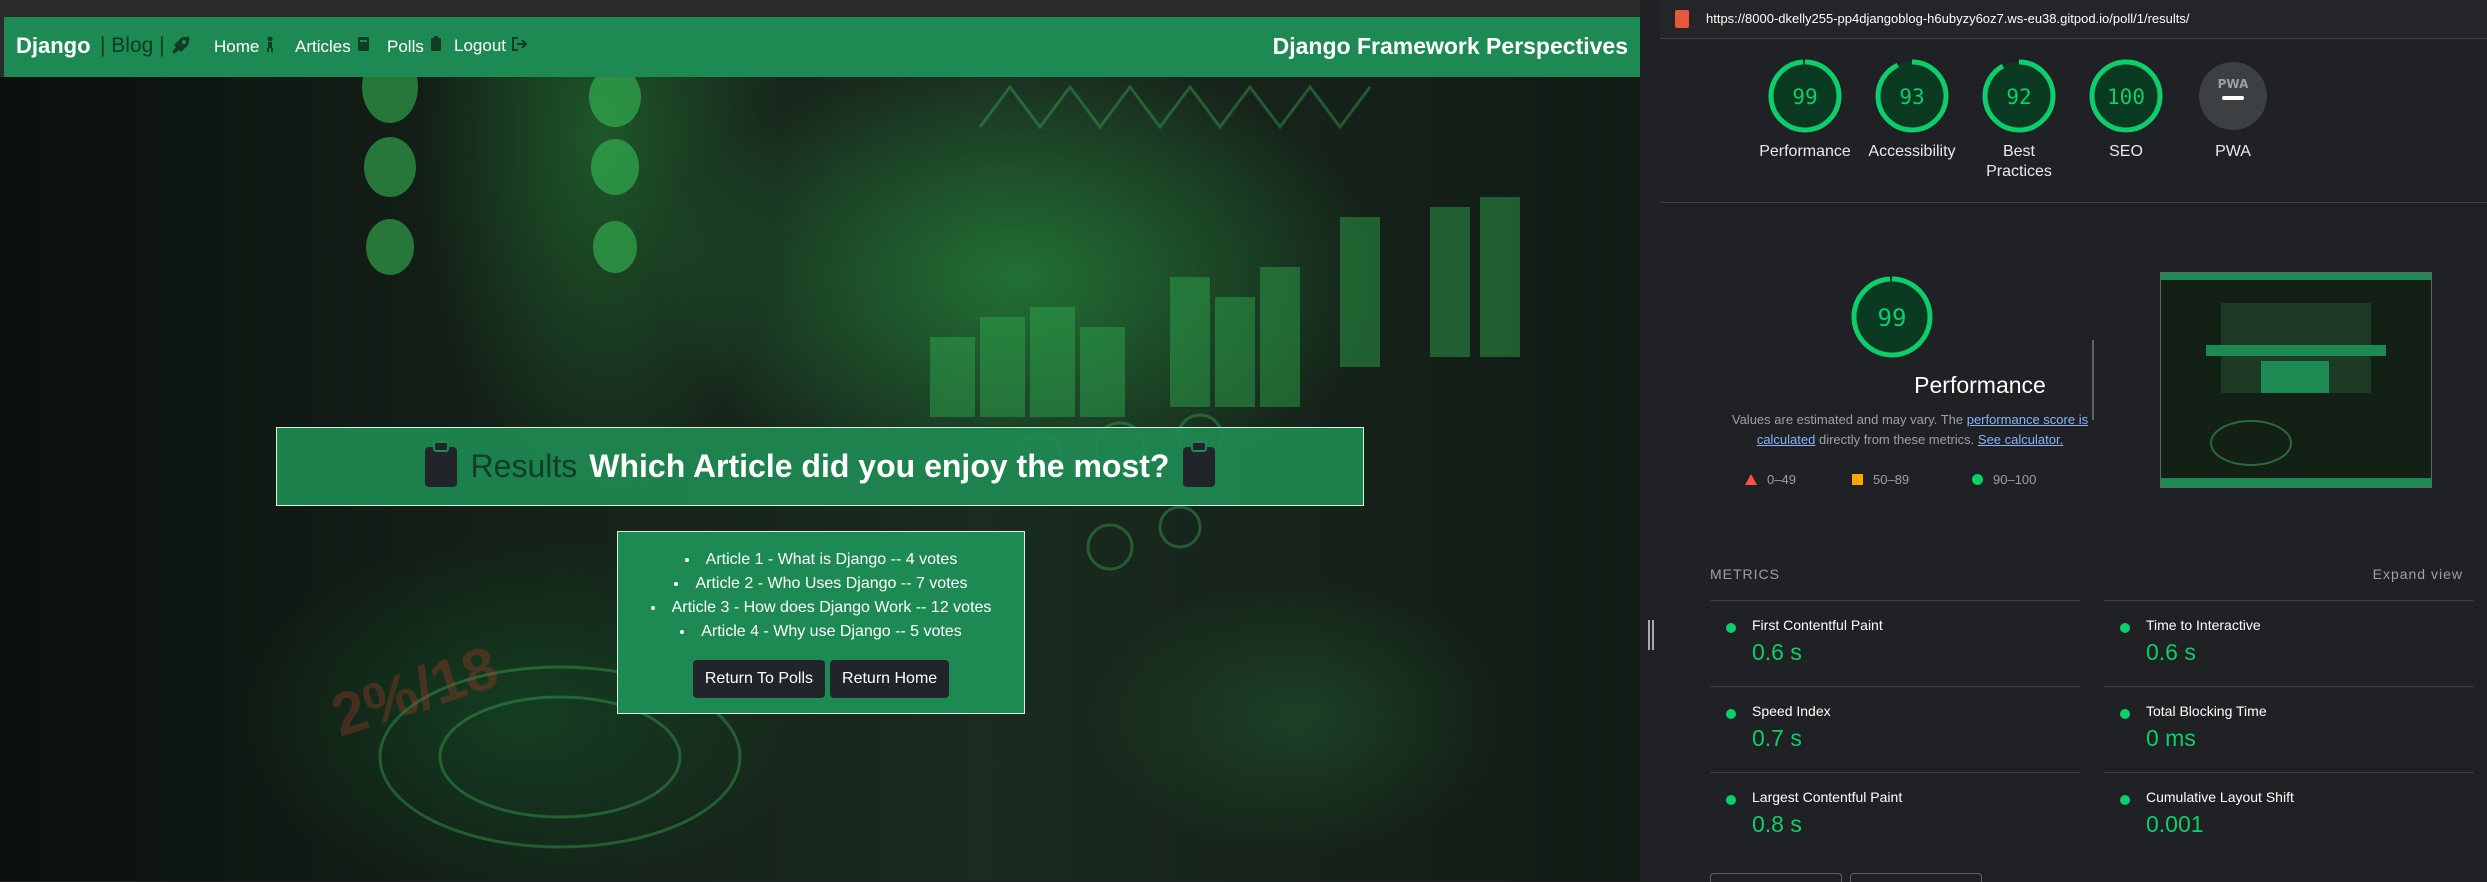 The width and height of the screenshot is (2487, 882). What do you see at coordinates (1745, 574) in the screenshot?
I see `metrics-heading: METRICS` at bounding box center [1745, 574].